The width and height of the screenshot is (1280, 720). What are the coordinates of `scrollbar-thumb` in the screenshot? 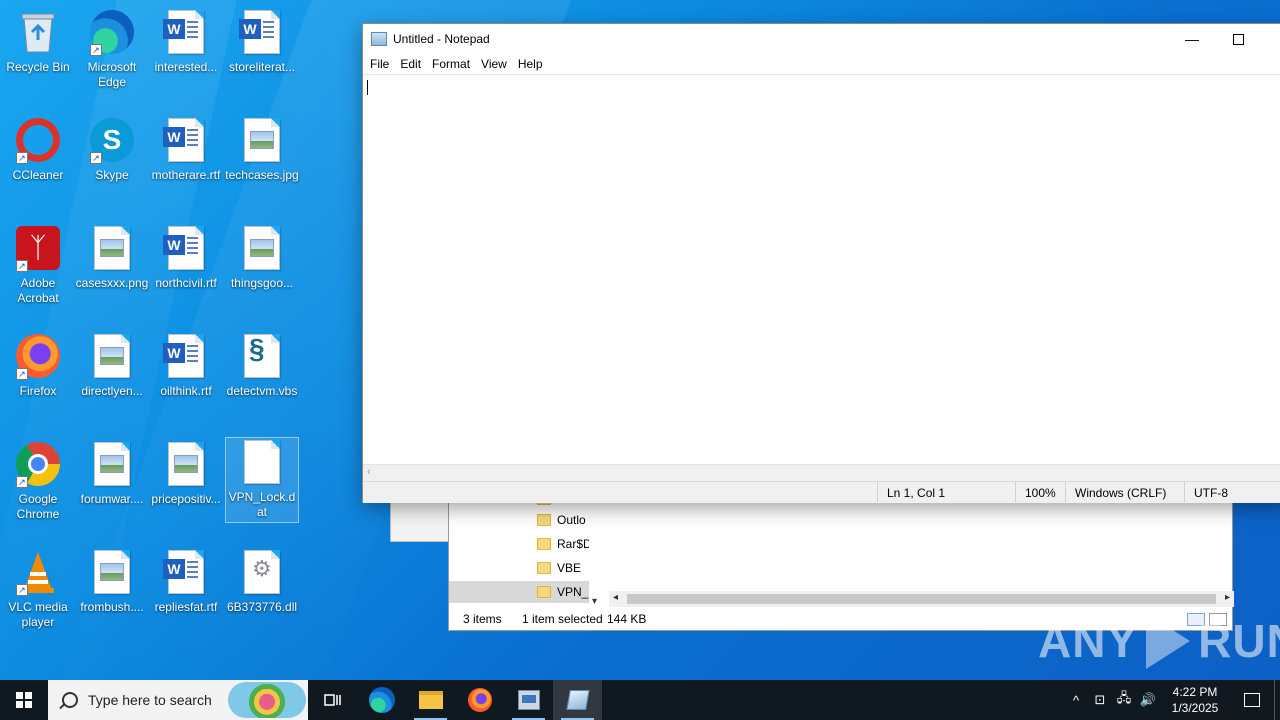 It's located at (921, 599).